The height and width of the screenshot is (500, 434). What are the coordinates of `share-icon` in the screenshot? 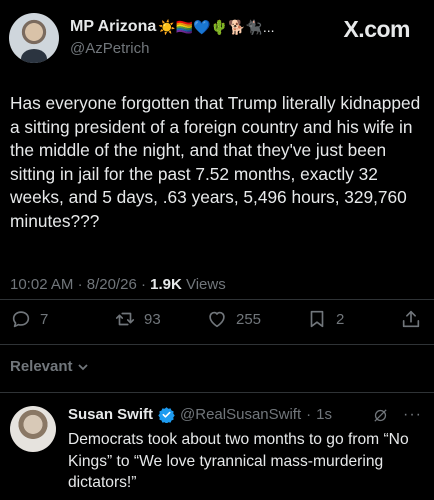 It's located at (411, 319).